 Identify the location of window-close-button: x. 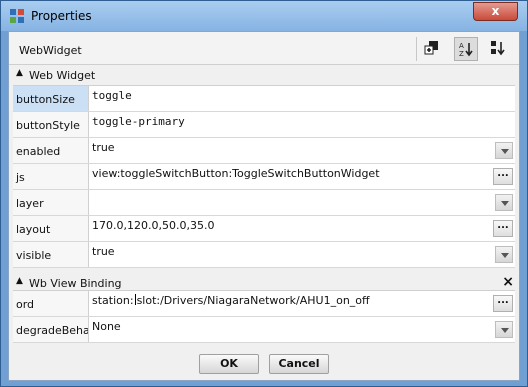
(495, 11).